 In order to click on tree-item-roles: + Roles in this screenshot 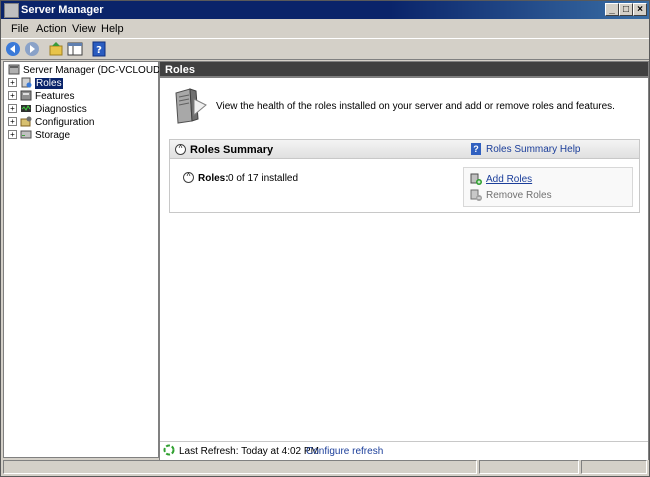, I will do `click(35, 83)`.